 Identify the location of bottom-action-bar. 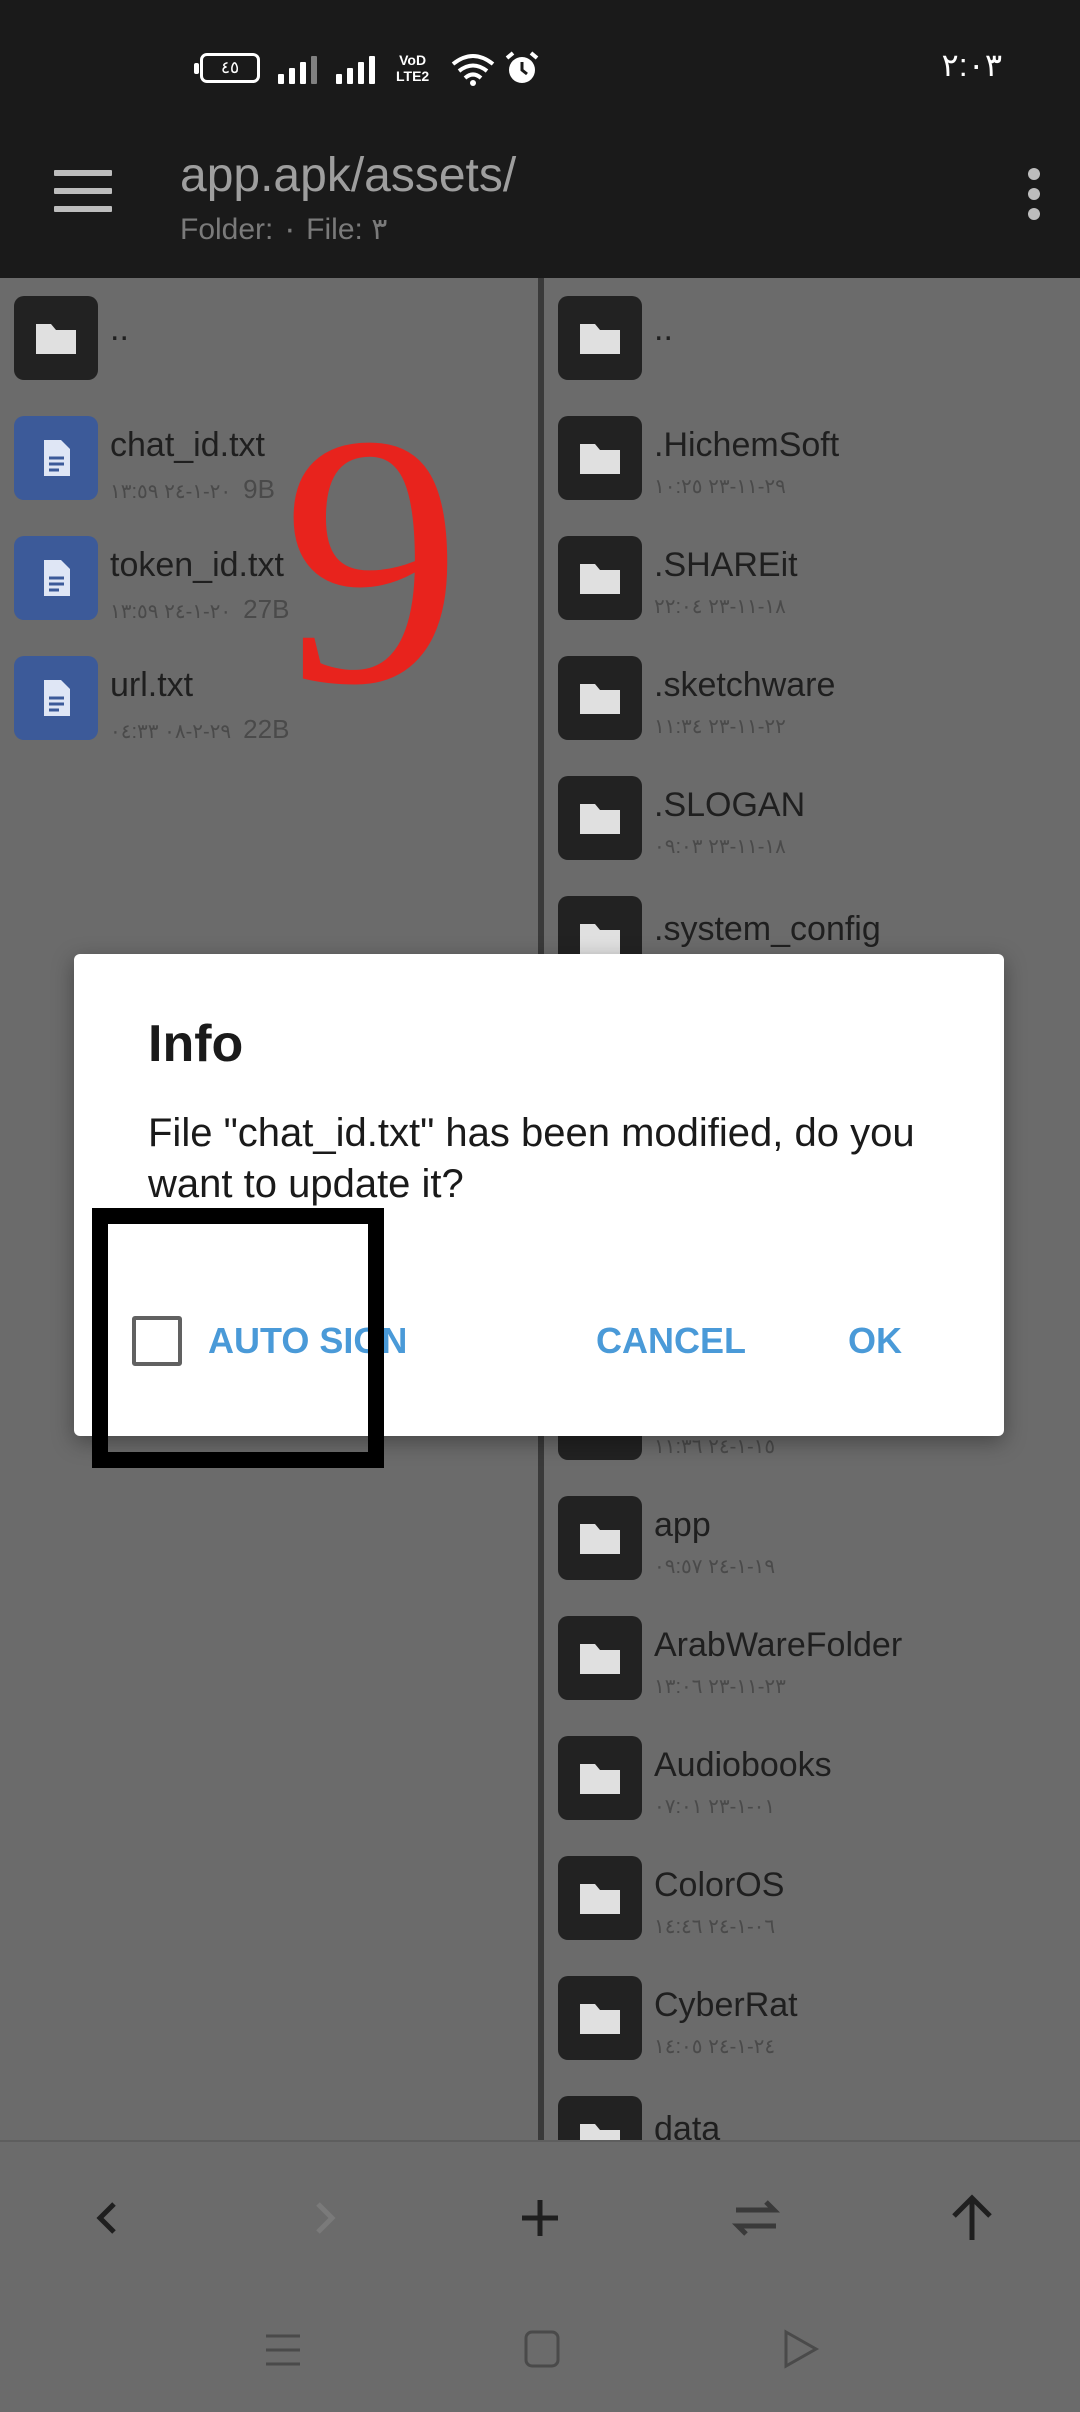
(540, 2216).